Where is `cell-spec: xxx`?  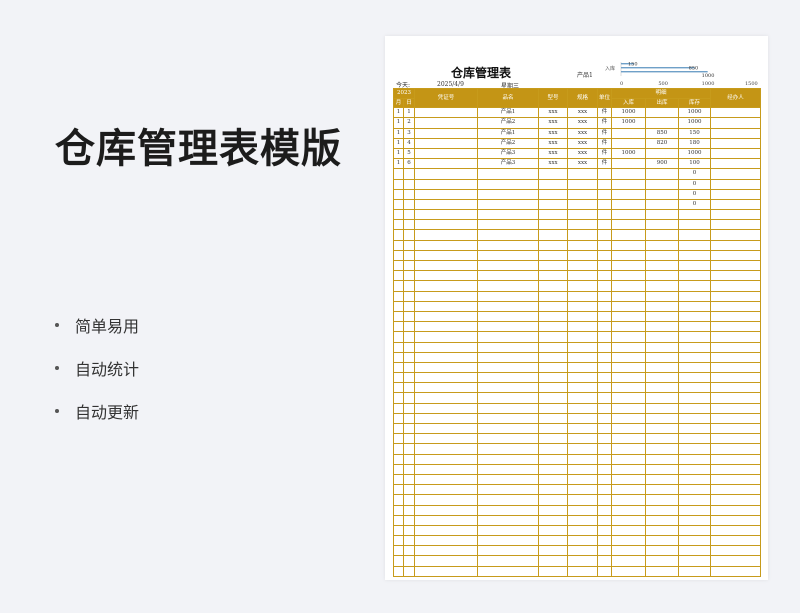
cell-spec: xxx is located at coordinates (582, 153).